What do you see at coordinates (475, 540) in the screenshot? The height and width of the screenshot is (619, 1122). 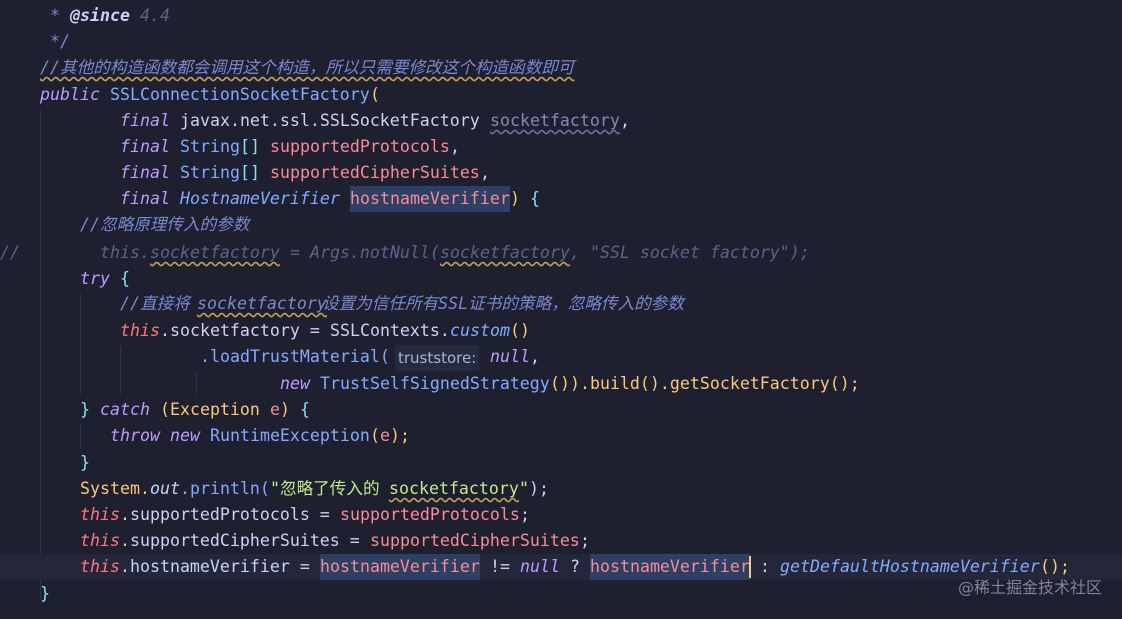 I see `param-supported-cipher-suites: supportedCipherSuites` at bounding box center [475, 540].